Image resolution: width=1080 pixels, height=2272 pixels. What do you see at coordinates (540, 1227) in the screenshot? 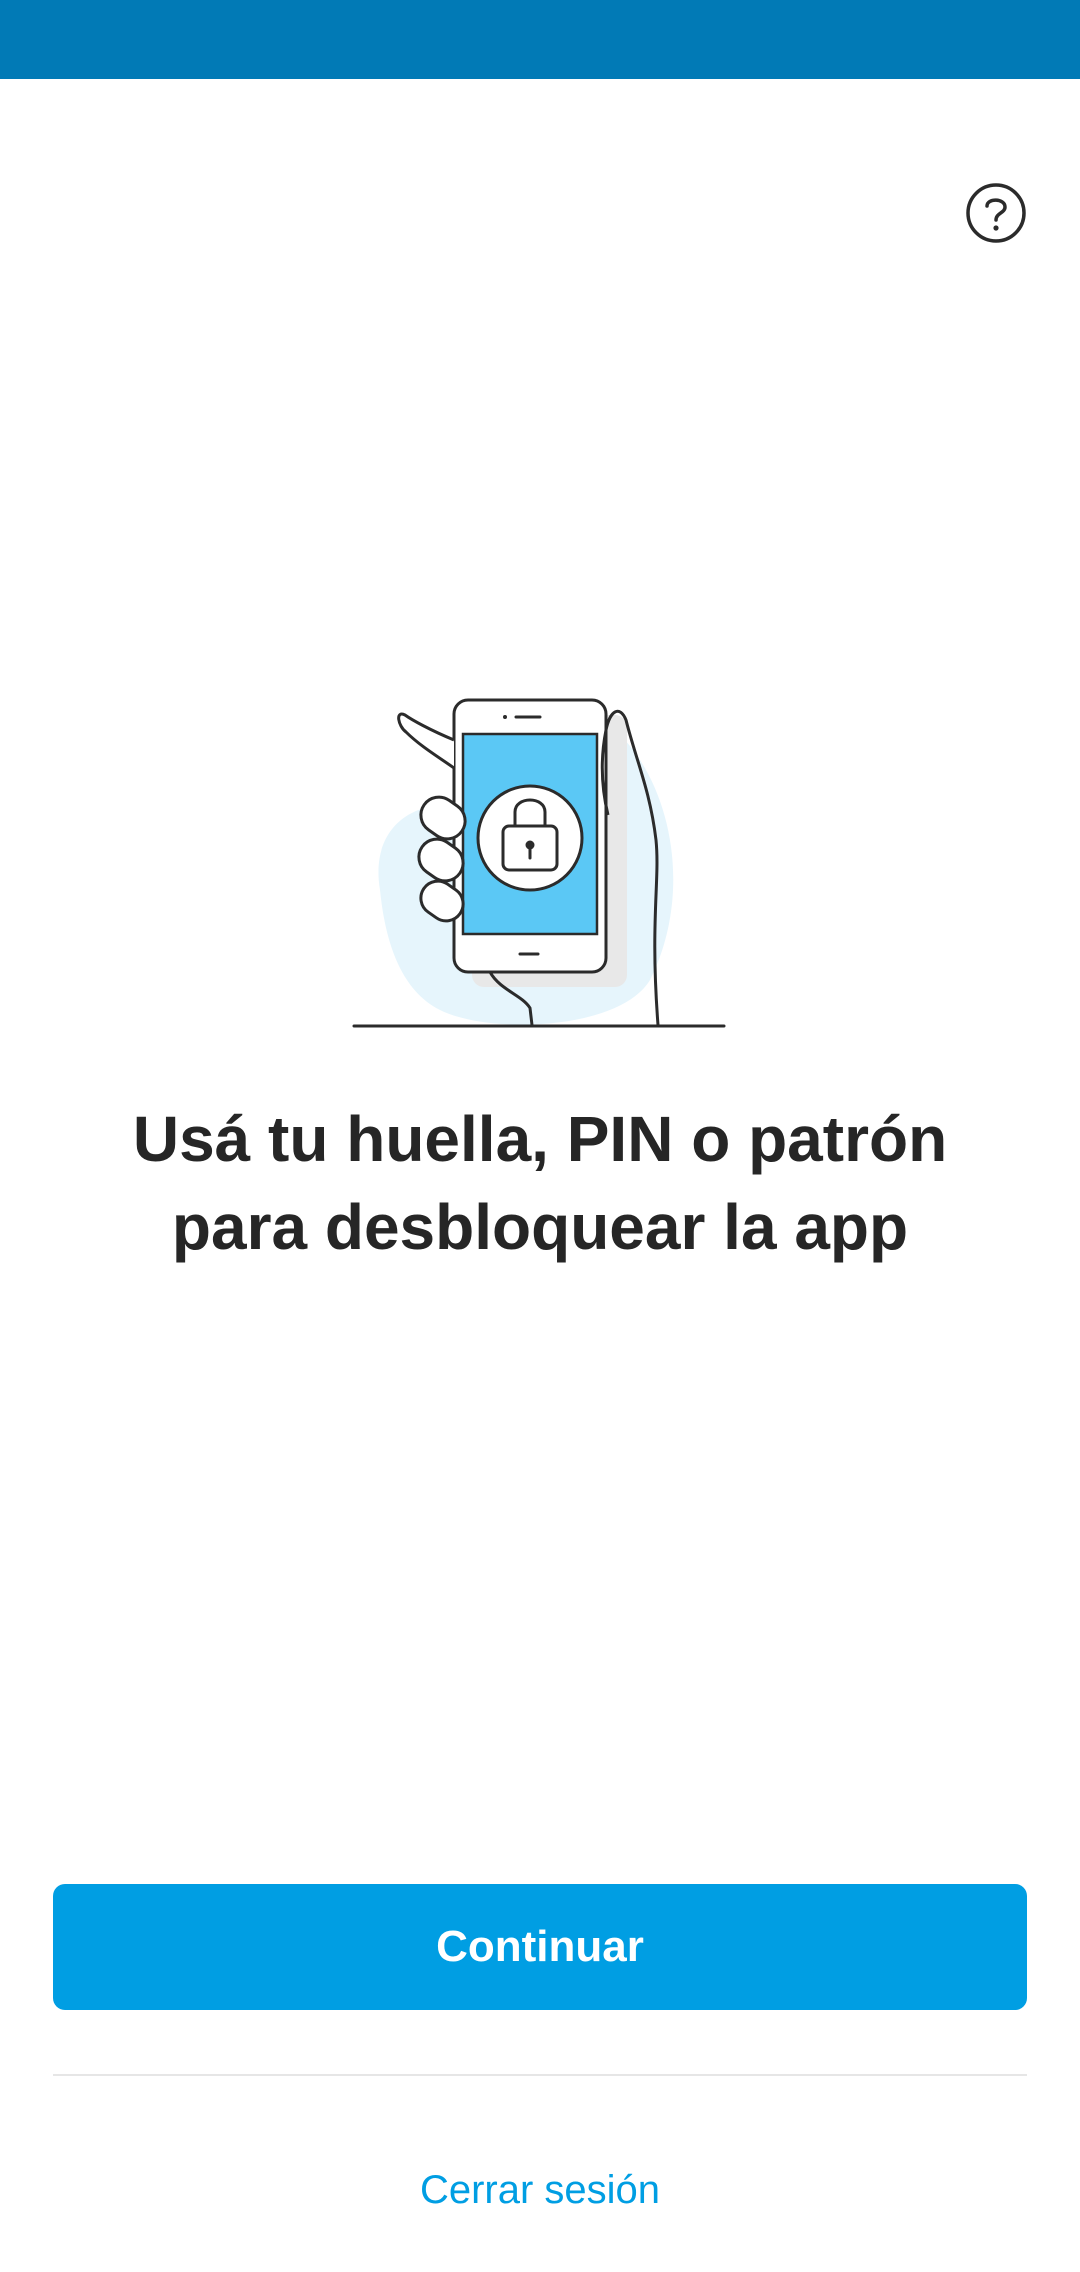
I see `page-title-line-2: para desbloquear la app` at bounding box center [540, 1227].